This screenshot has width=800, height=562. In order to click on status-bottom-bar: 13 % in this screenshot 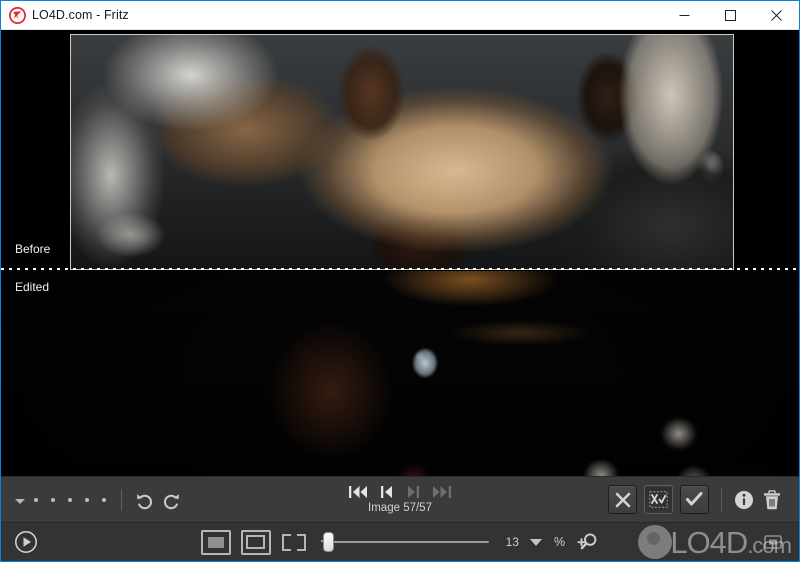, I will do `click(400, 541)`.